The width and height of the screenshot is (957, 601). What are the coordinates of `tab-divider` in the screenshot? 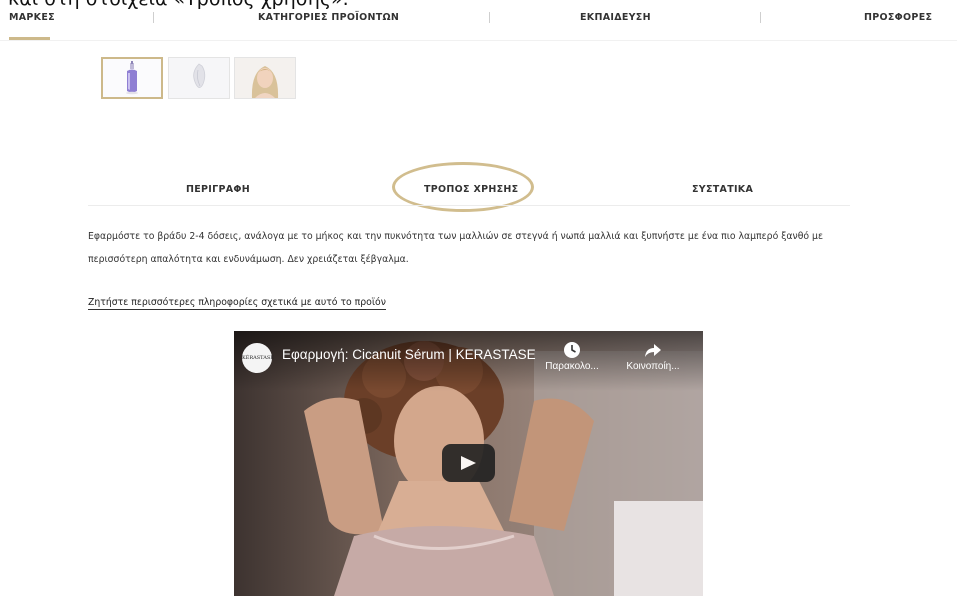 It's located at (469, 205).